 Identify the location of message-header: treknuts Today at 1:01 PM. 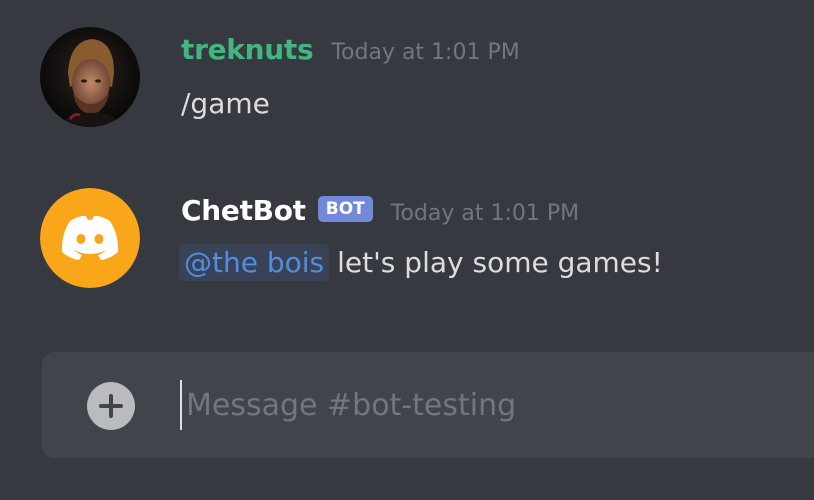
(350, 49).